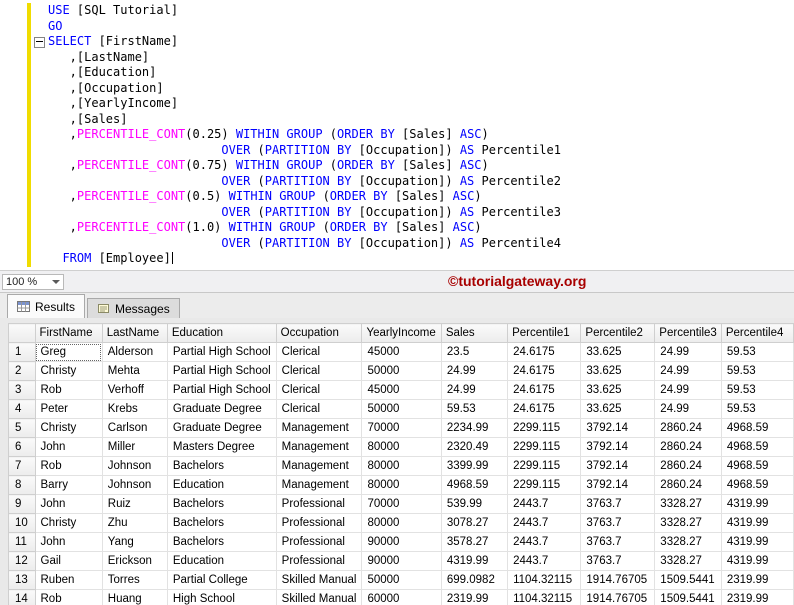  Describe the element at coordinates (544, 409) in the screenshot. I see `grid-cell: 24.6175` at that location.